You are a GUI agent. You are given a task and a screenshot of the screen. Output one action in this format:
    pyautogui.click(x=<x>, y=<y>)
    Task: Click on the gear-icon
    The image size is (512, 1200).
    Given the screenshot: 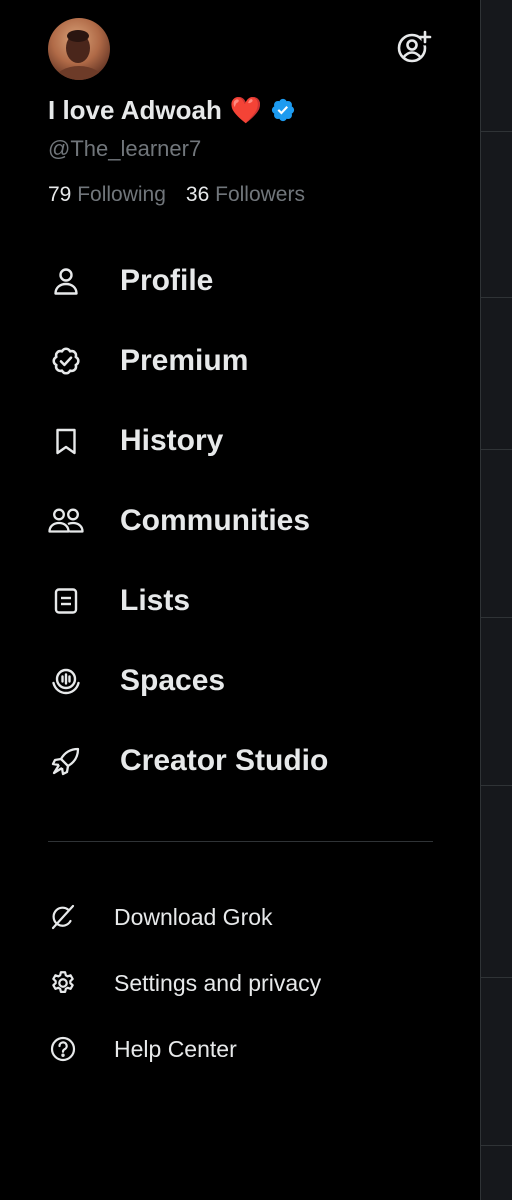 What is the action you would take?
    pyautogui.click(x=63, y=983)
    